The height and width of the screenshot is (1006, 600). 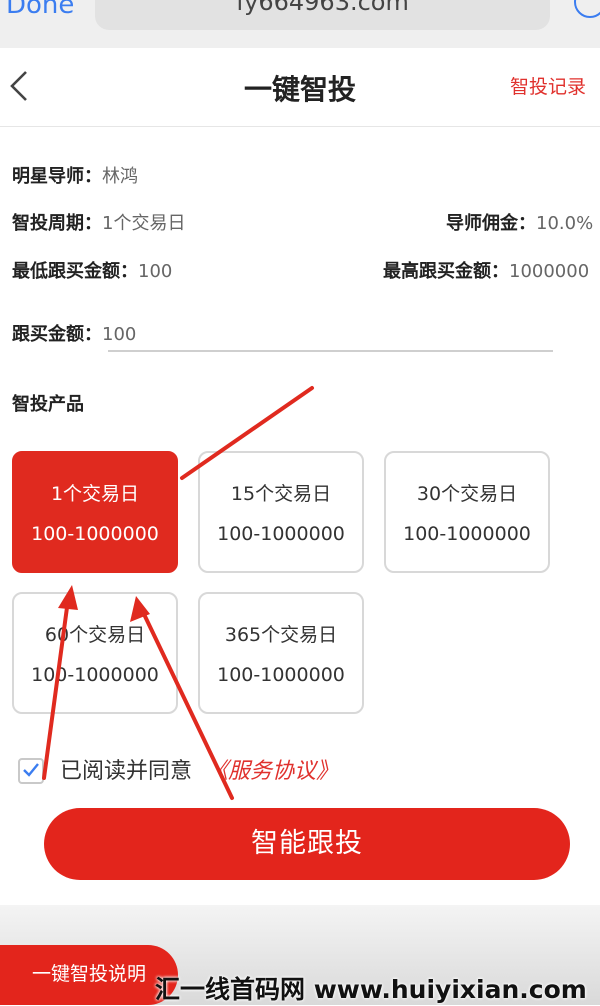 I want to click on agreement-checkbox, so click(x=31, y=771).